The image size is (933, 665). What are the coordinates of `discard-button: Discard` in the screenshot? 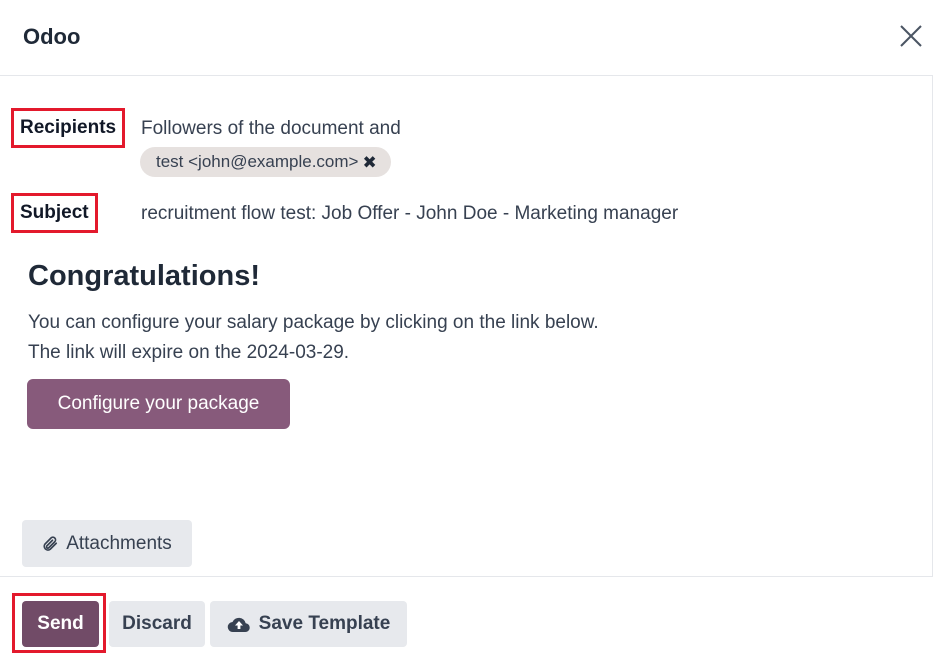 It's located at (157, 624).